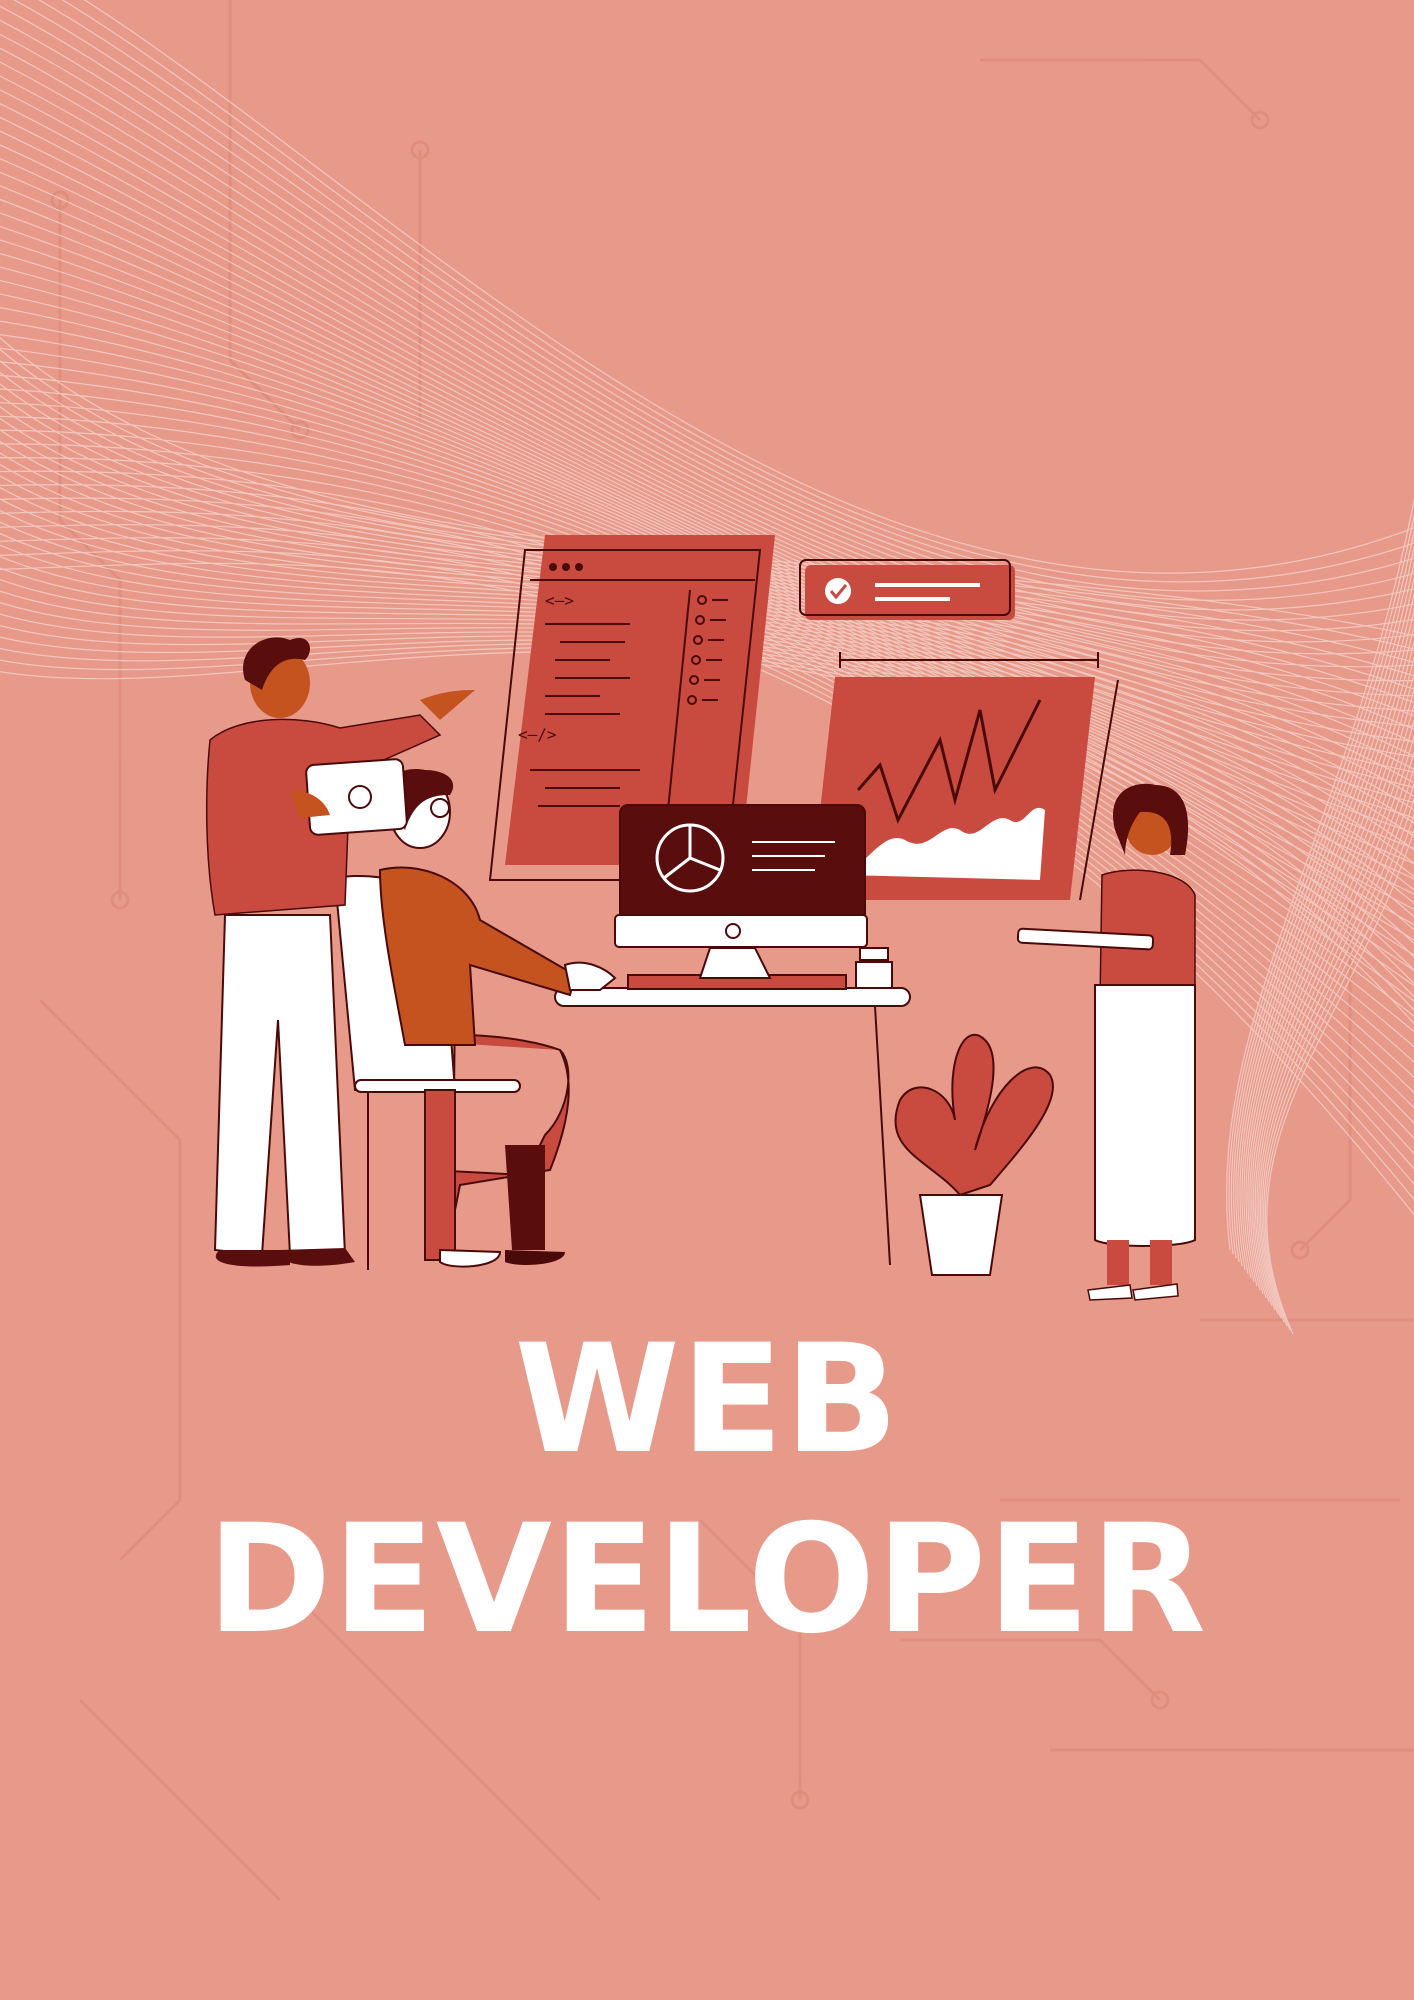 Image resolution: width=1414 pixels, height=2000 pixels. What do you see at coordinates (537, 734) in the screenshot?
I see `code-tag-close: <—/>` at bounding box center [537, 734].